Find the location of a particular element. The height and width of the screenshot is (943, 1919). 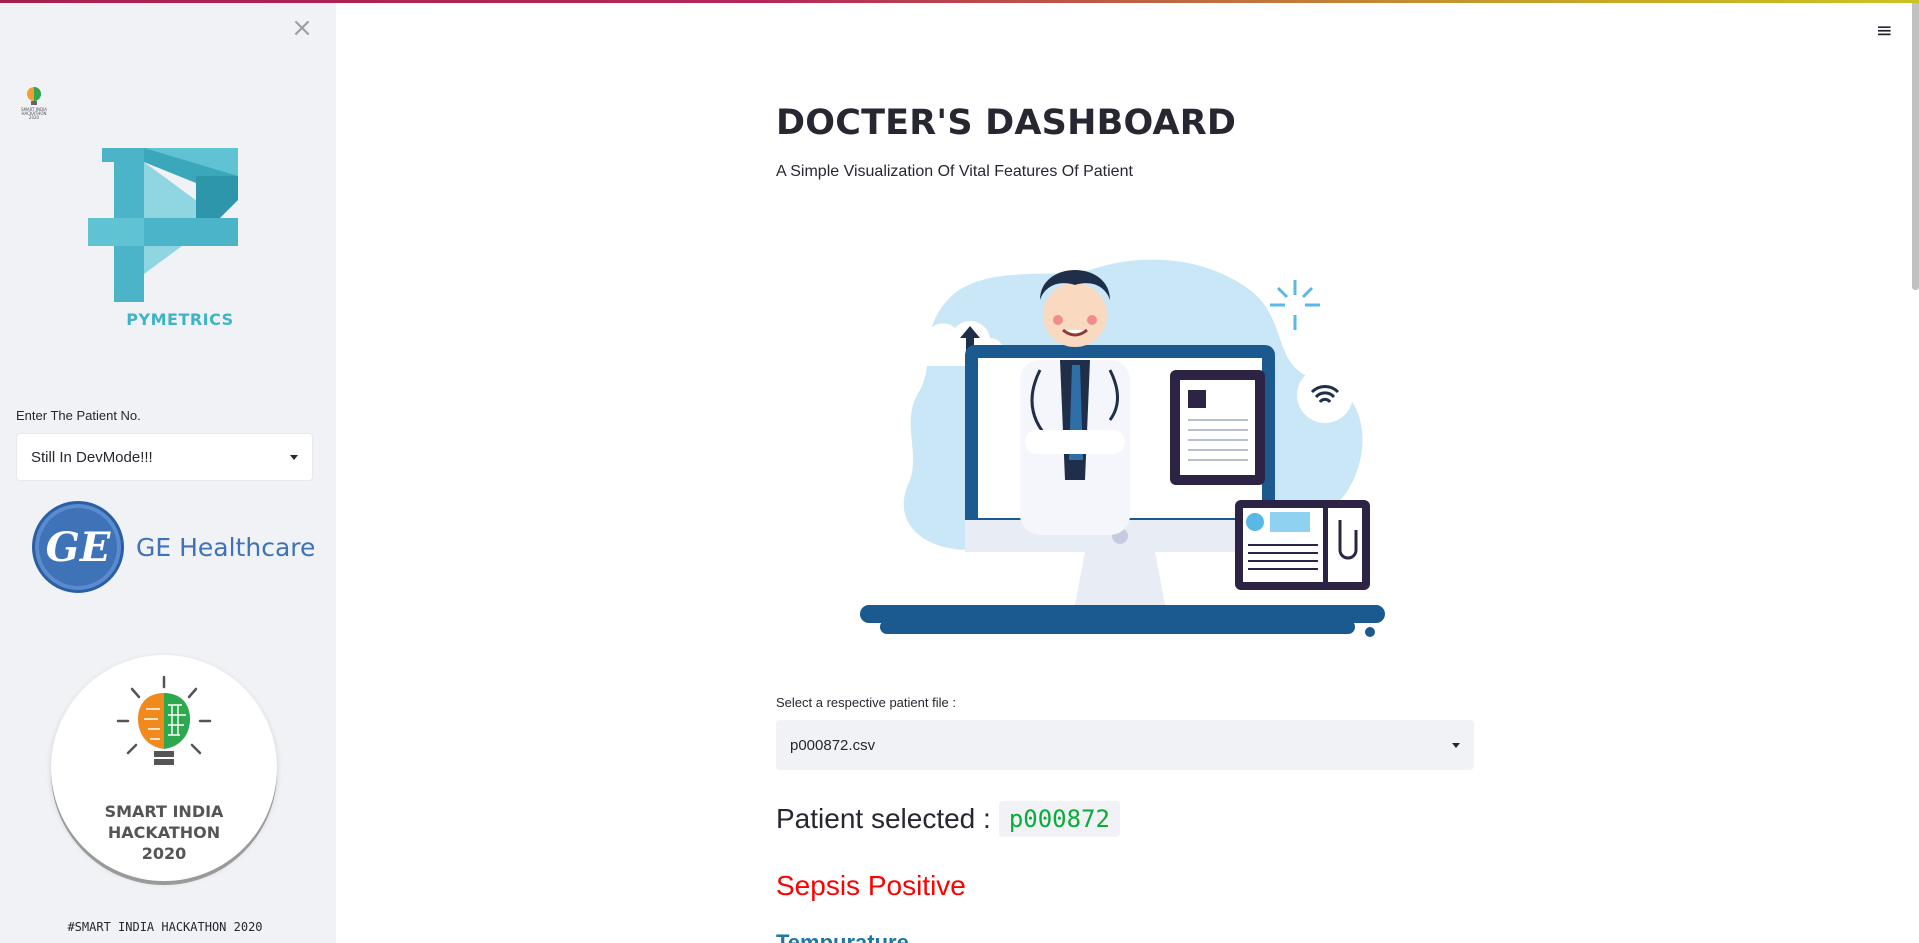

file-select-label: Select a respective patient file : is located at coordinates (866, 702).